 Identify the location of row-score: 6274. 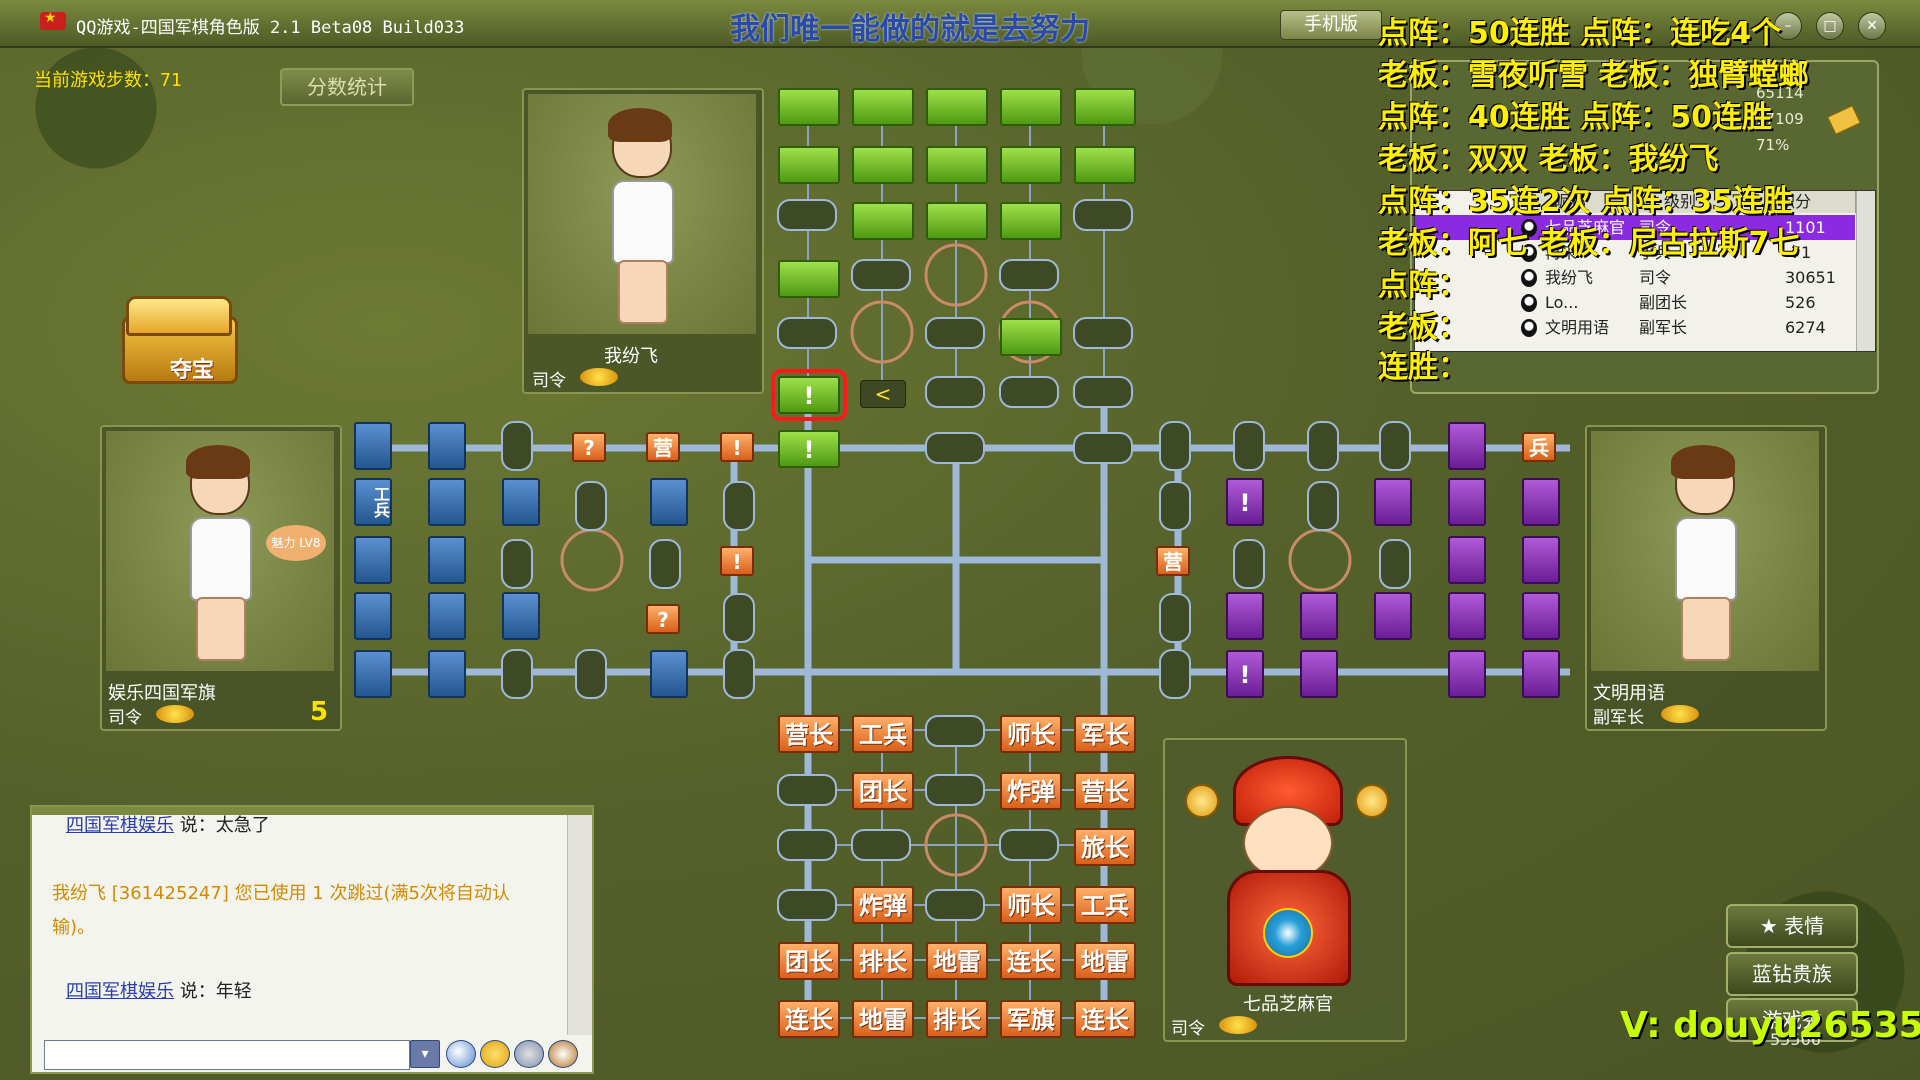
(1805, 327).